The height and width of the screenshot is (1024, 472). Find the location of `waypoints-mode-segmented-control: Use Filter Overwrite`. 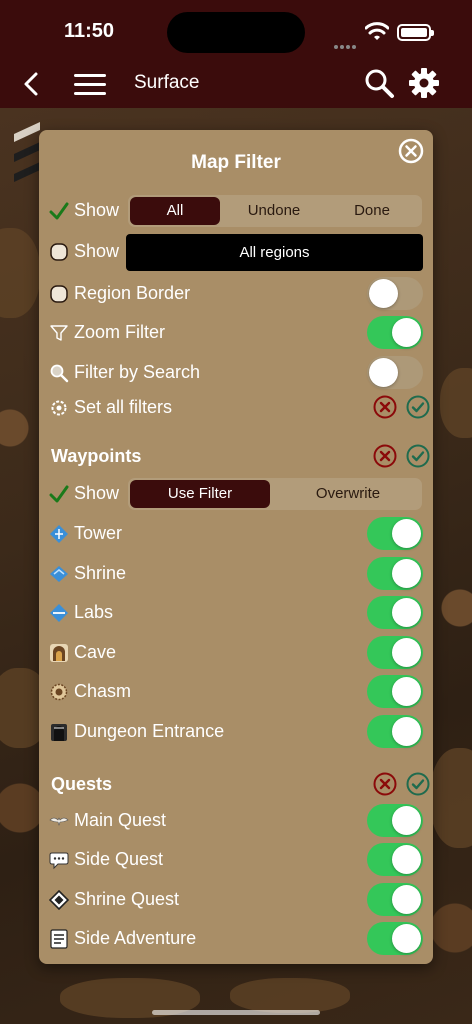

waypoints-mode-segmented-control: Use Filter Overwrite is located at coordinates (275, 494).